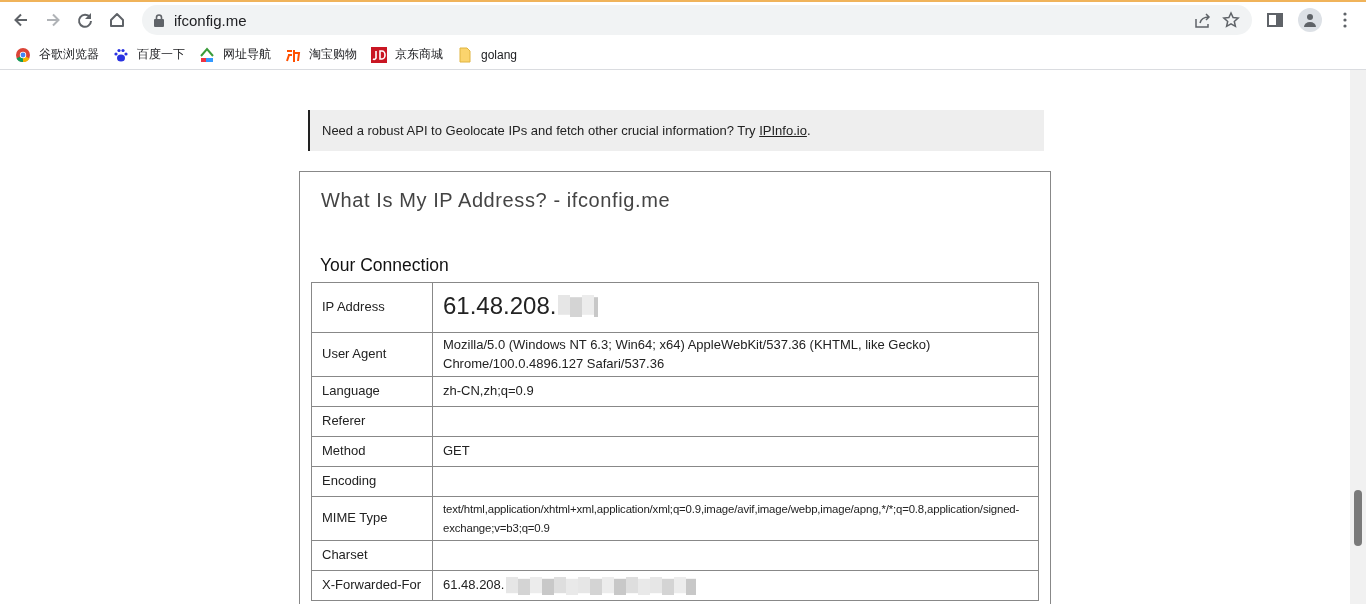 This screenshot has width=1366, height=604. What do you see at coordinates (372, 518) in the screenshot?
I see `field-label: MIME Type` at bounding box center [372, 518].